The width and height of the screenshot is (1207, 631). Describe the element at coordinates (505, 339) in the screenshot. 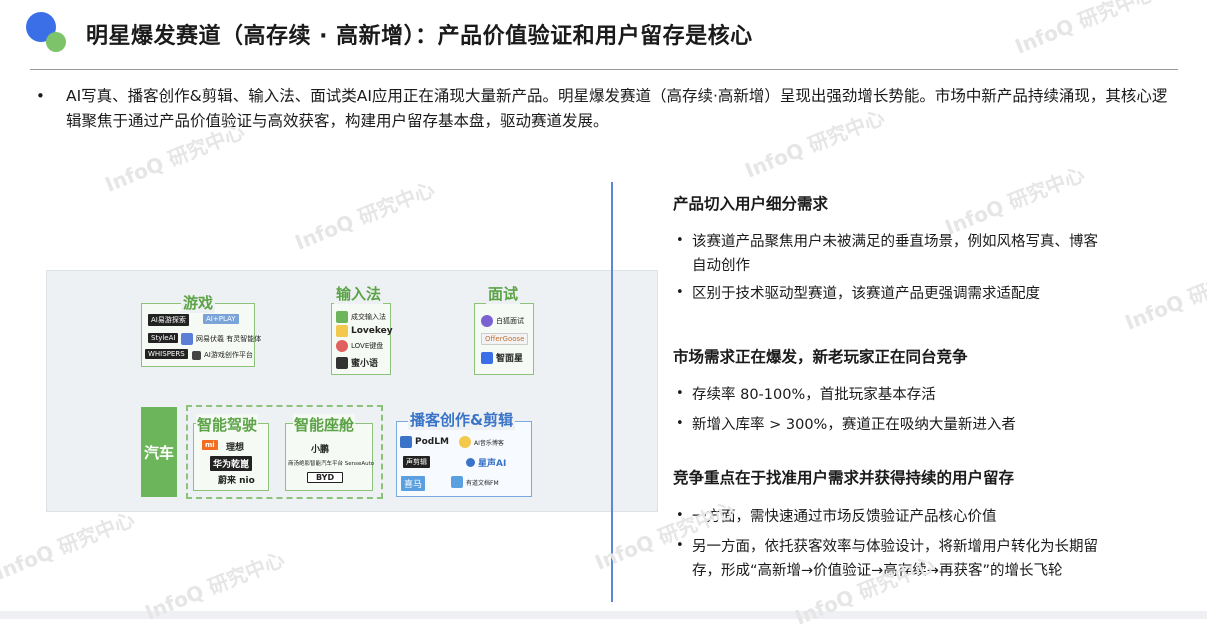

I see `interview-logo-2: OfferGoose` at that location.